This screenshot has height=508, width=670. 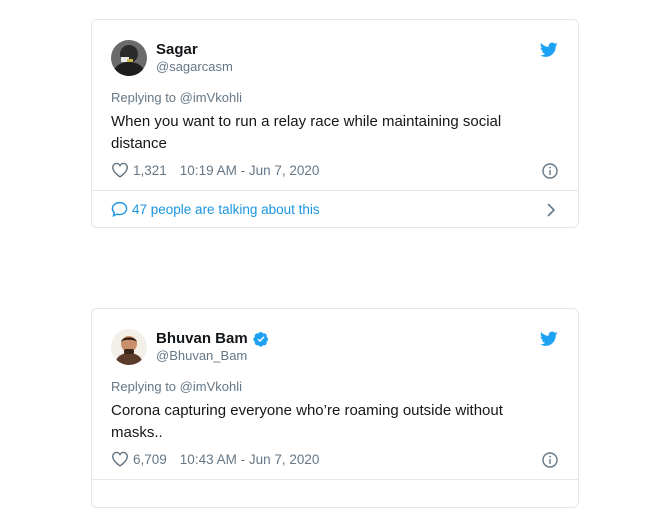 I want to click on timestamp-link: 10:19 AM - Jun 7, 2020, so click(x=250, y=170).